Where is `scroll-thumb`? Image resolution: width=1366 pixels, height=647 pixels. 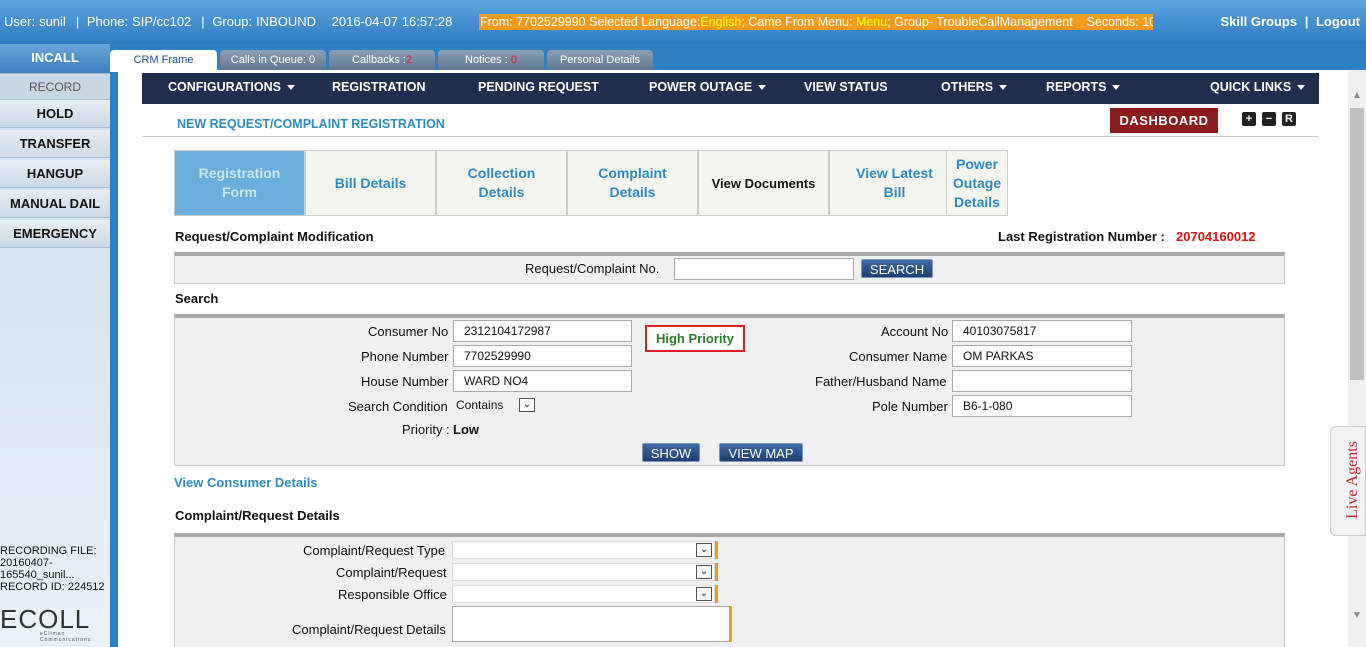
scroll-thumb is located at coordinates (1357, 244).